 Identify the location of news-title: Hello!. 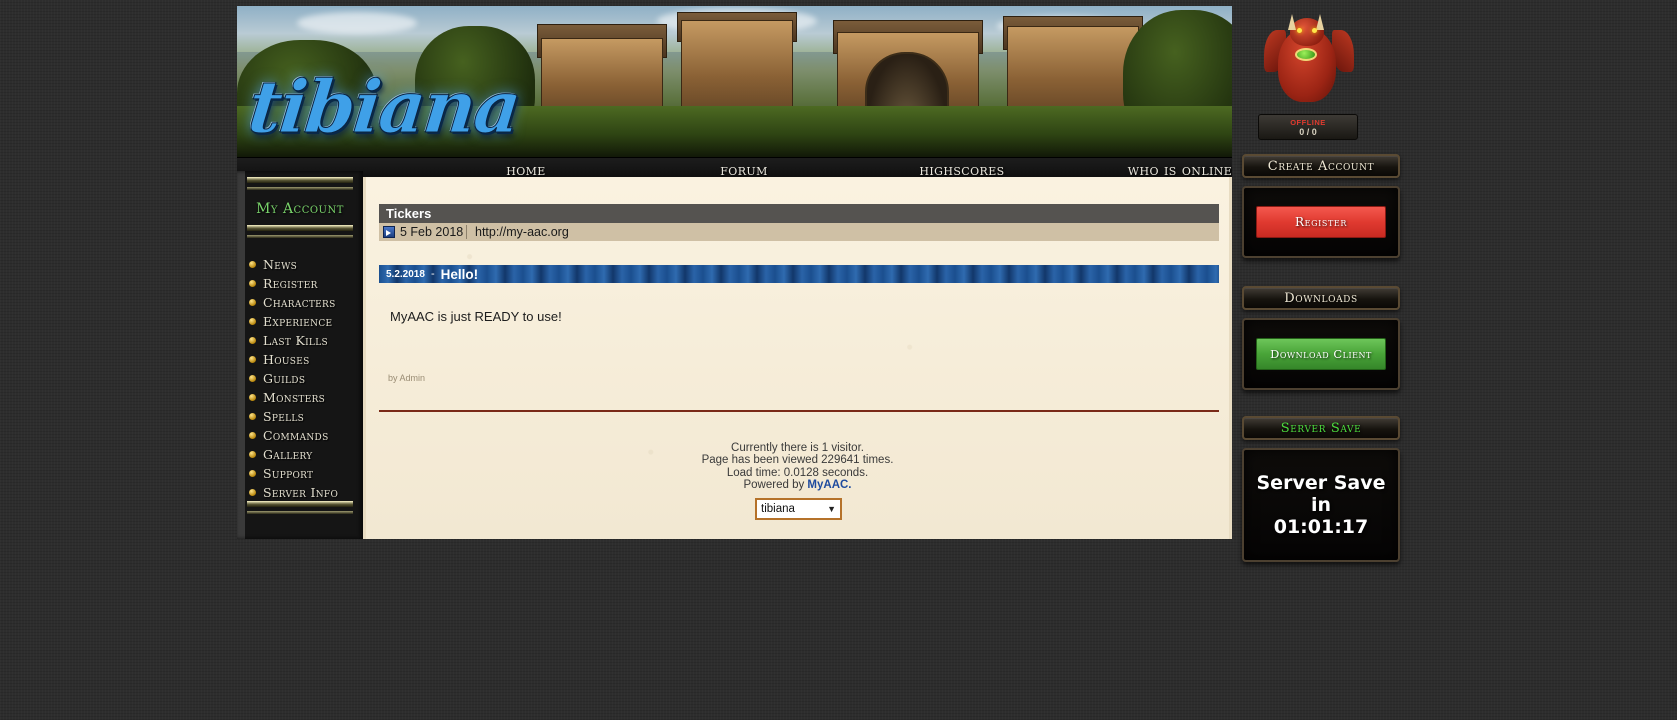
(459, 274).